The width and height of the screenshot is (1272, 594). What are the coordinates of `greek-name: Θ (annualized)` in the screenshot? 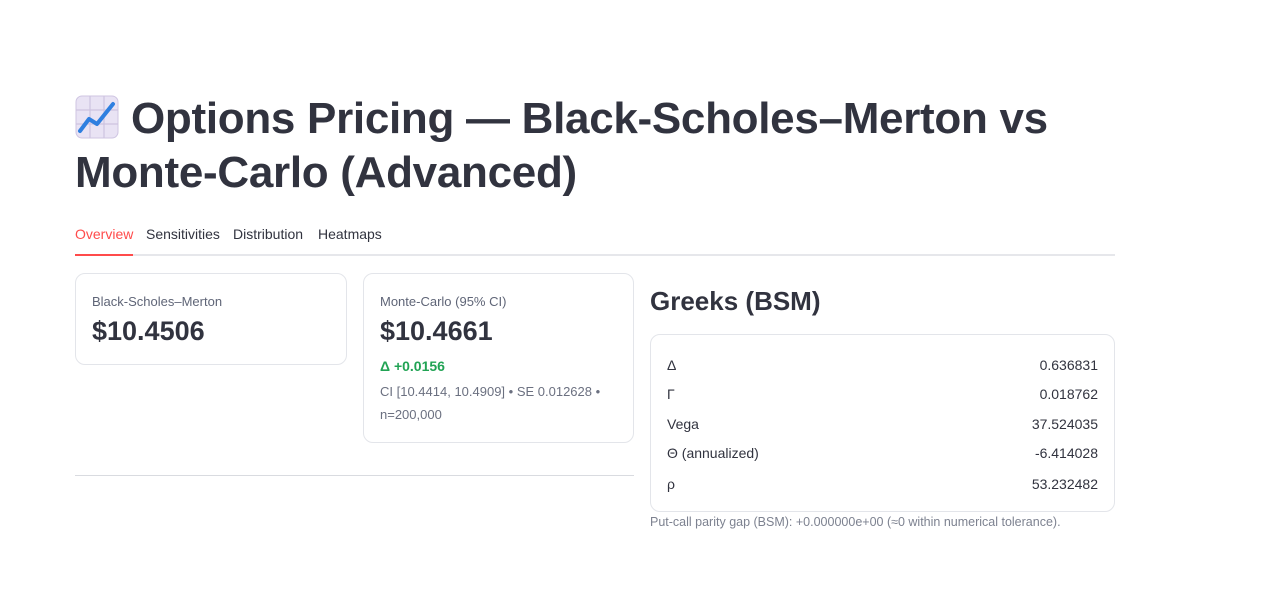 It's located at (713, 453).